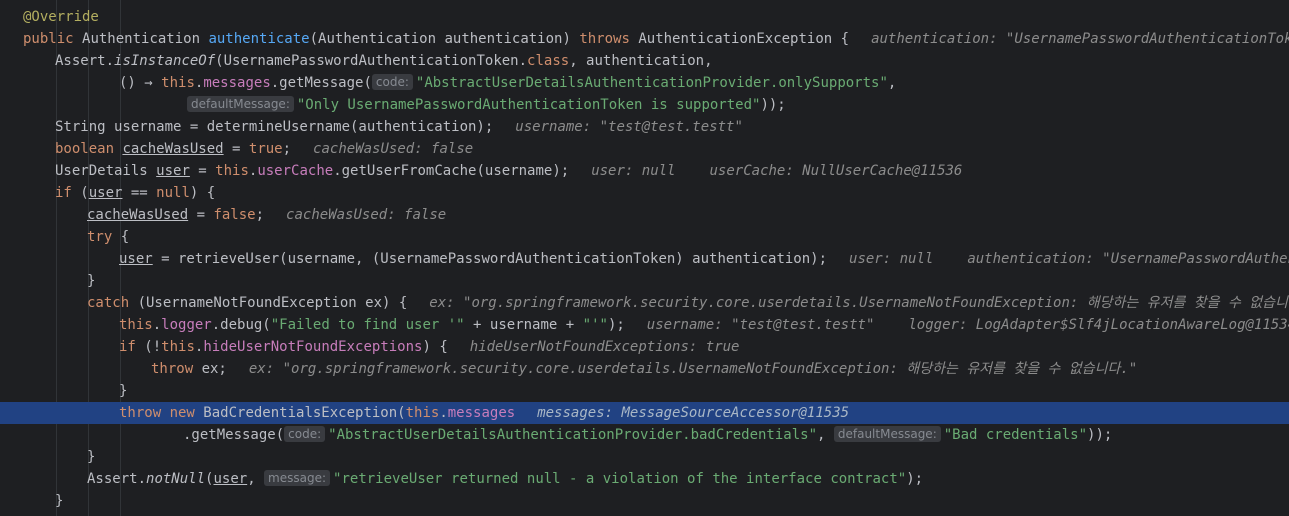  What do you see at coordinates (367, 325) in the screenshot?
I see `code-token: "Failed to find user '"` at bounding box center [367, 325].